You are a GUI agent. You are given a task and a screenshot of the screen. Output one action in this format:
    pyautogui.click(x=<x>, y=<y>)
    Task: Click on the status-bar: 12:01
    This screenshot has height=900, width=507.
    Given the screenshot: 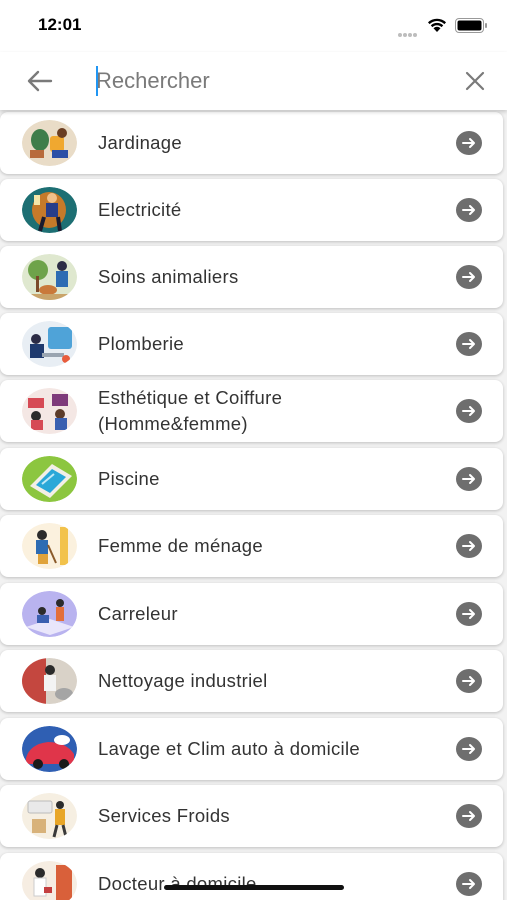 What is the action you would take?
    pyautogui.click(x=253, y=26)
    